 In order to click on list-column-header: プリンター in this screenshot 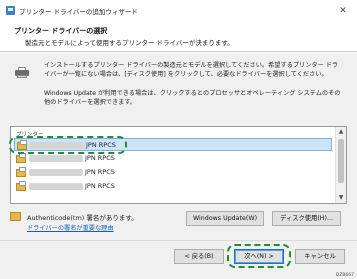, I will do `click(30, 135)`.